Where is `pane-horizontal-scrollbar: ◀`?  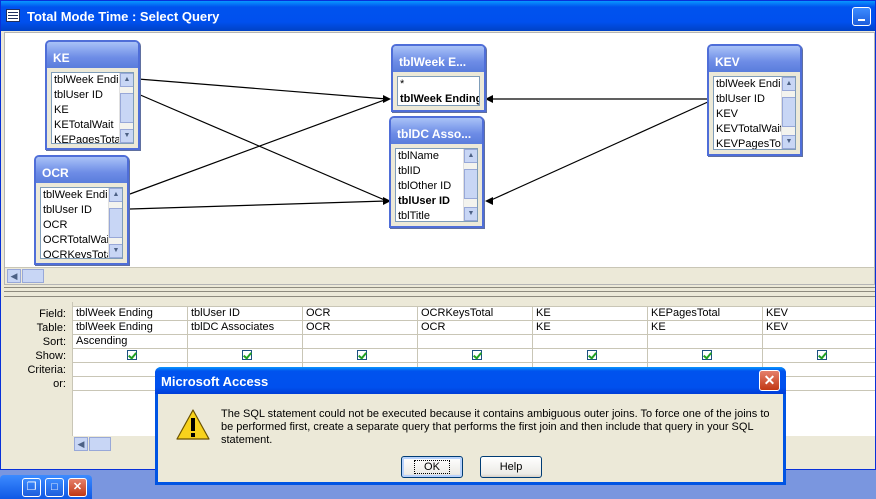
pane-horizontal-scrollbar: ◀ is located at coordinates (439, 275).